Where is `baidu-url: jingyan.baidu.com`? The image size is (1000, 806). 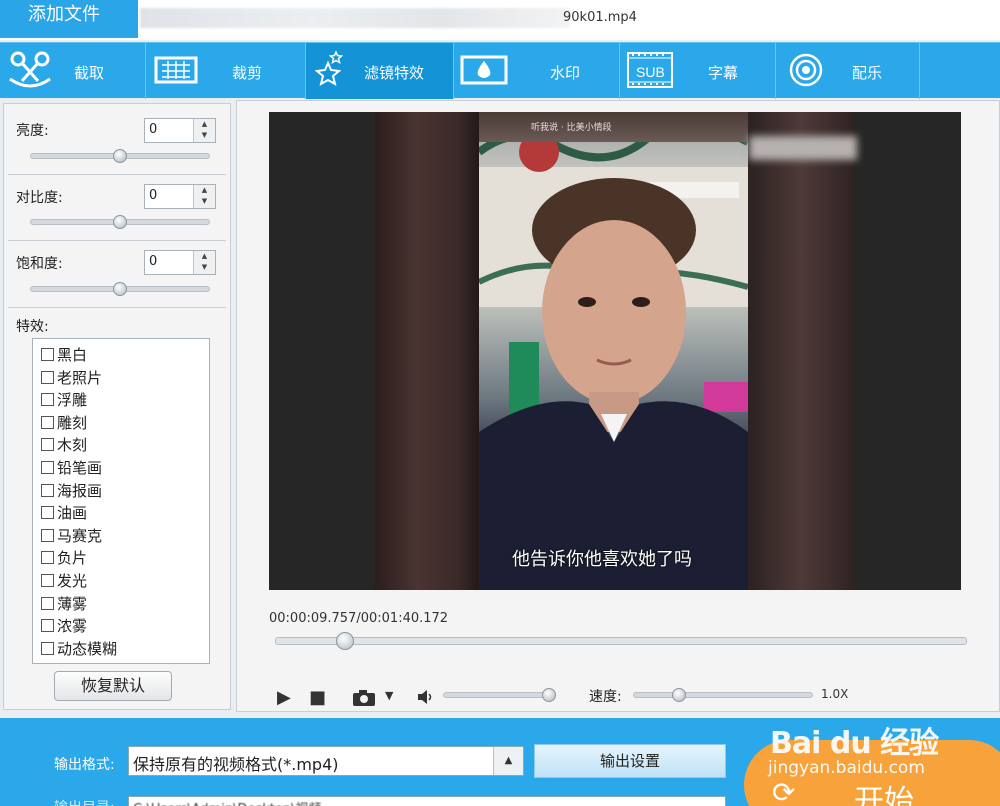 baidu-url: jingyan.baidu.com is located at coordinates (846, 768).